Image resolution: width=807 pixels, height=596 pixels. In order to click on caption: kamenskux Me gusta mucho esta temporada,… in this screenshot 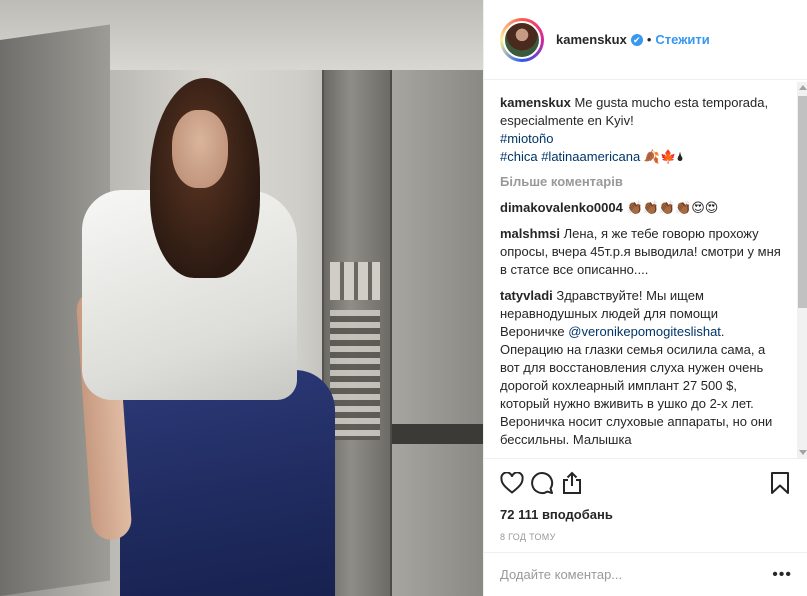, I will do `click(647, 130)`.